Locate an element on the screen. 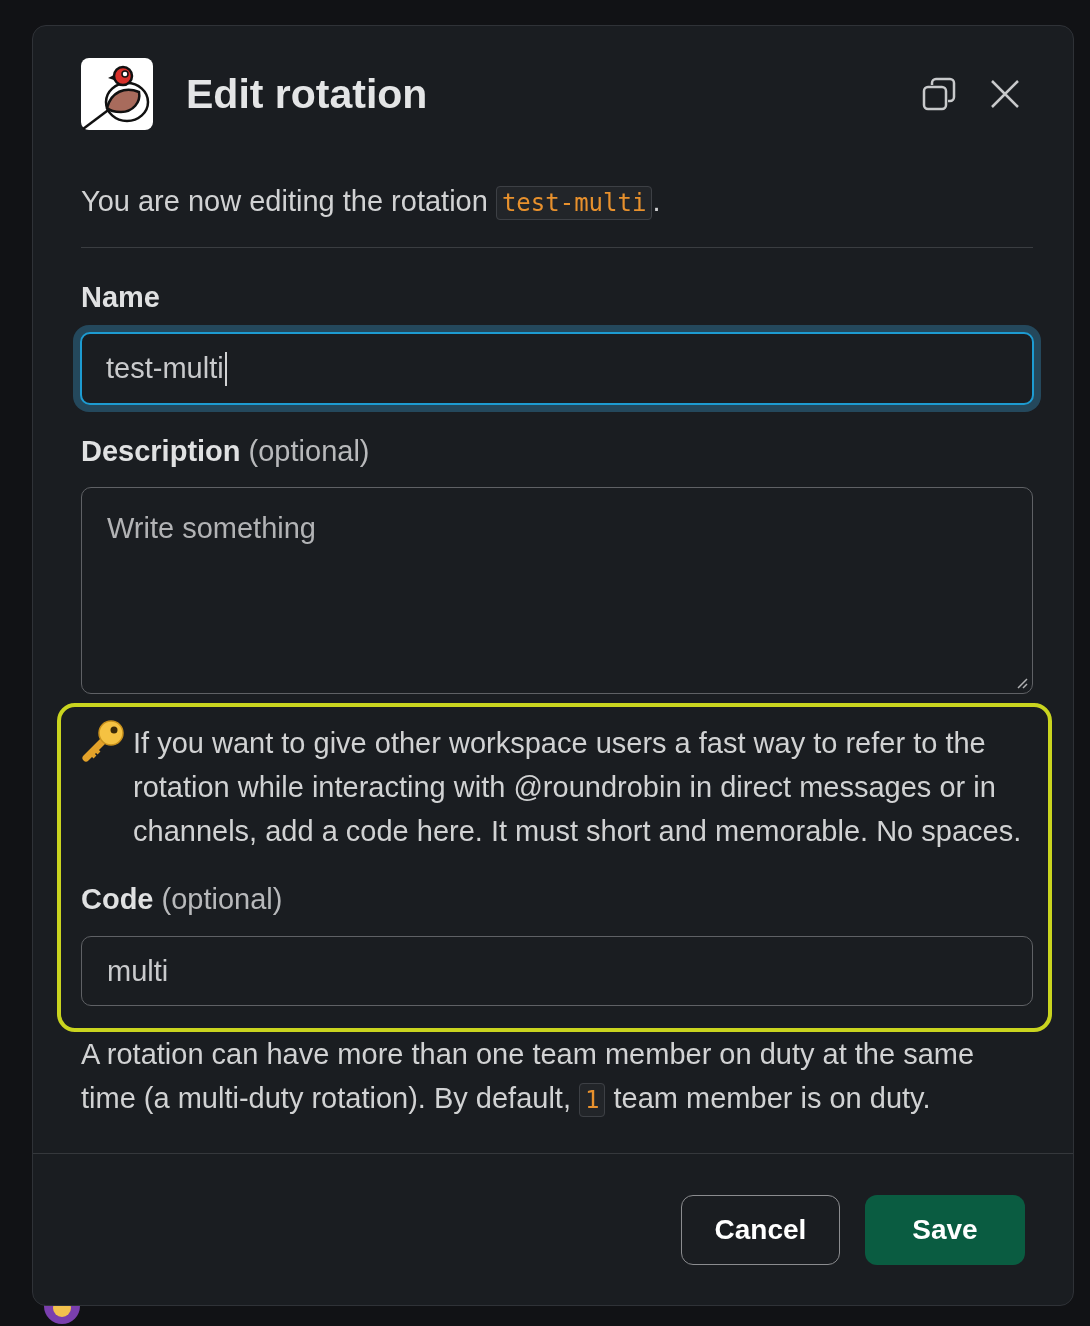 This screenshot has width=1090, height=1326. code-label: Code (optional) is located at coordinates (182, 899).